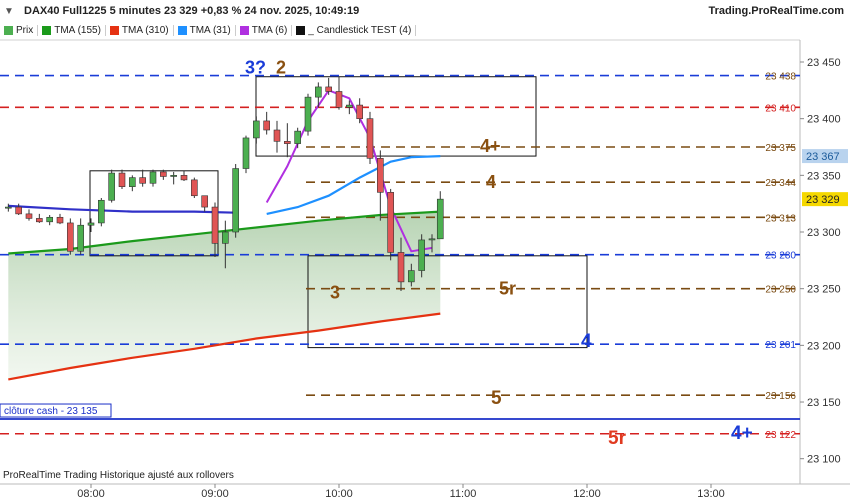 The width and height of the screenshot is (850, 500). I want to click on wave-label: 2, so click(281, 68).